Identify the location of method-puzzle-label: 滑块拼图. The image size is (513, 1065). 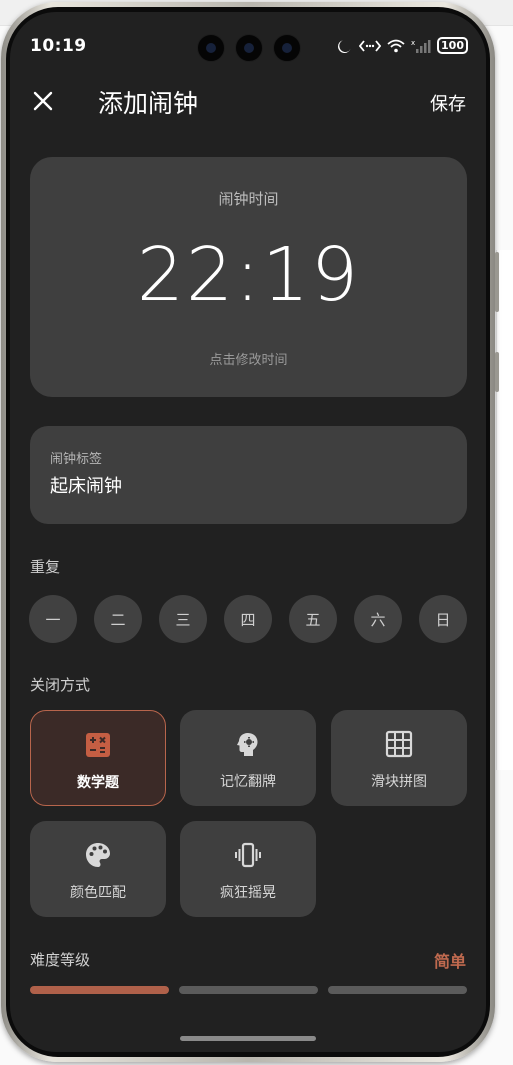
(399, 782).